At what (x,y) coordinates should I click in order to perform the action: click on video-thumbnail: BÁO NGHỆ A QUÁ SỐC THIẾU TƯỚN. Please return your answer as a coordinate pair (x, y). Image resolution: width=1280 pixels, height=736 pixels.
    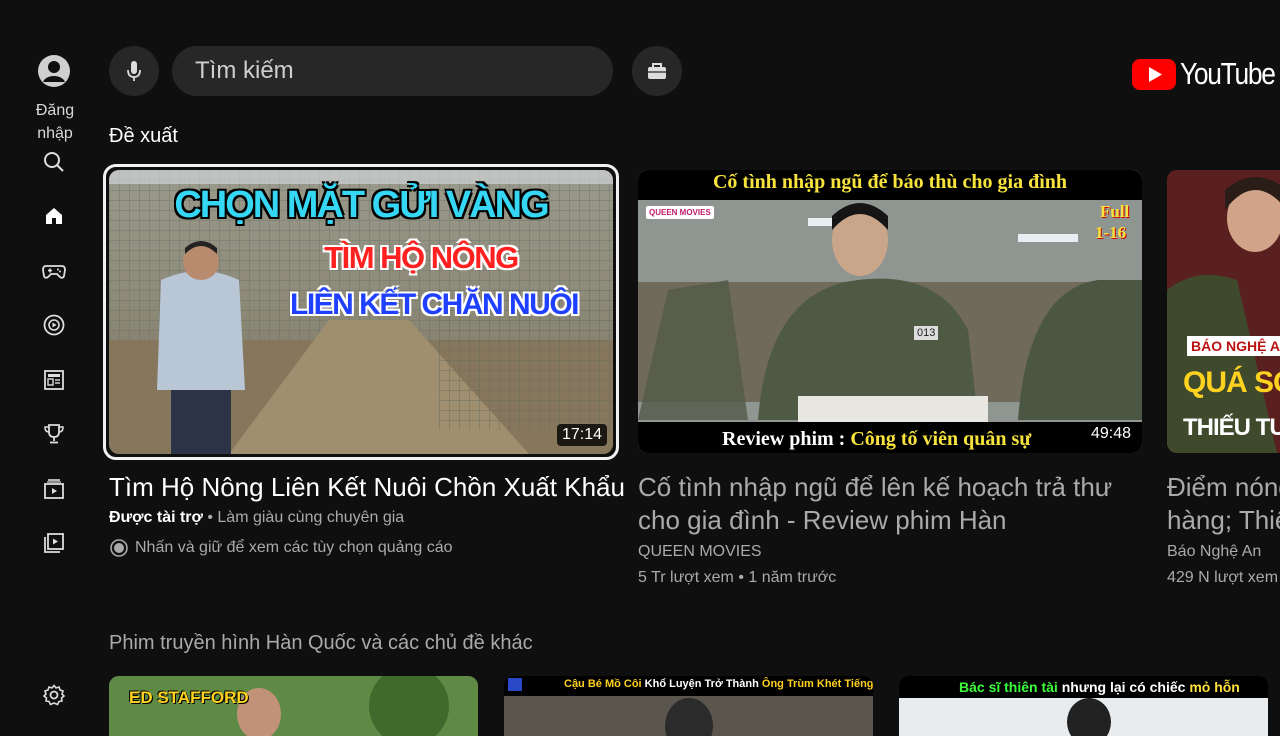
    Looking at the image, I should click on (1223, 311).